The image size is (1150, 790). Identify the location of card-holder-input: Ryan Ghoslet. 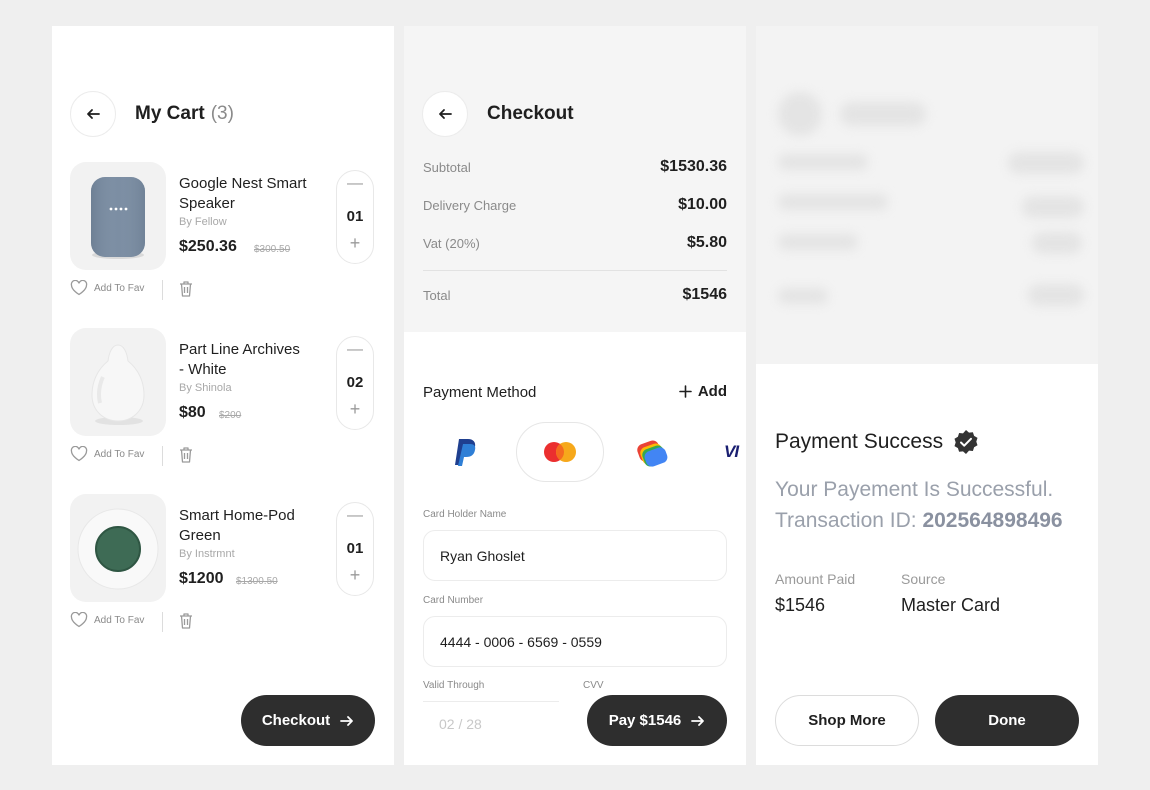
(575, 555).